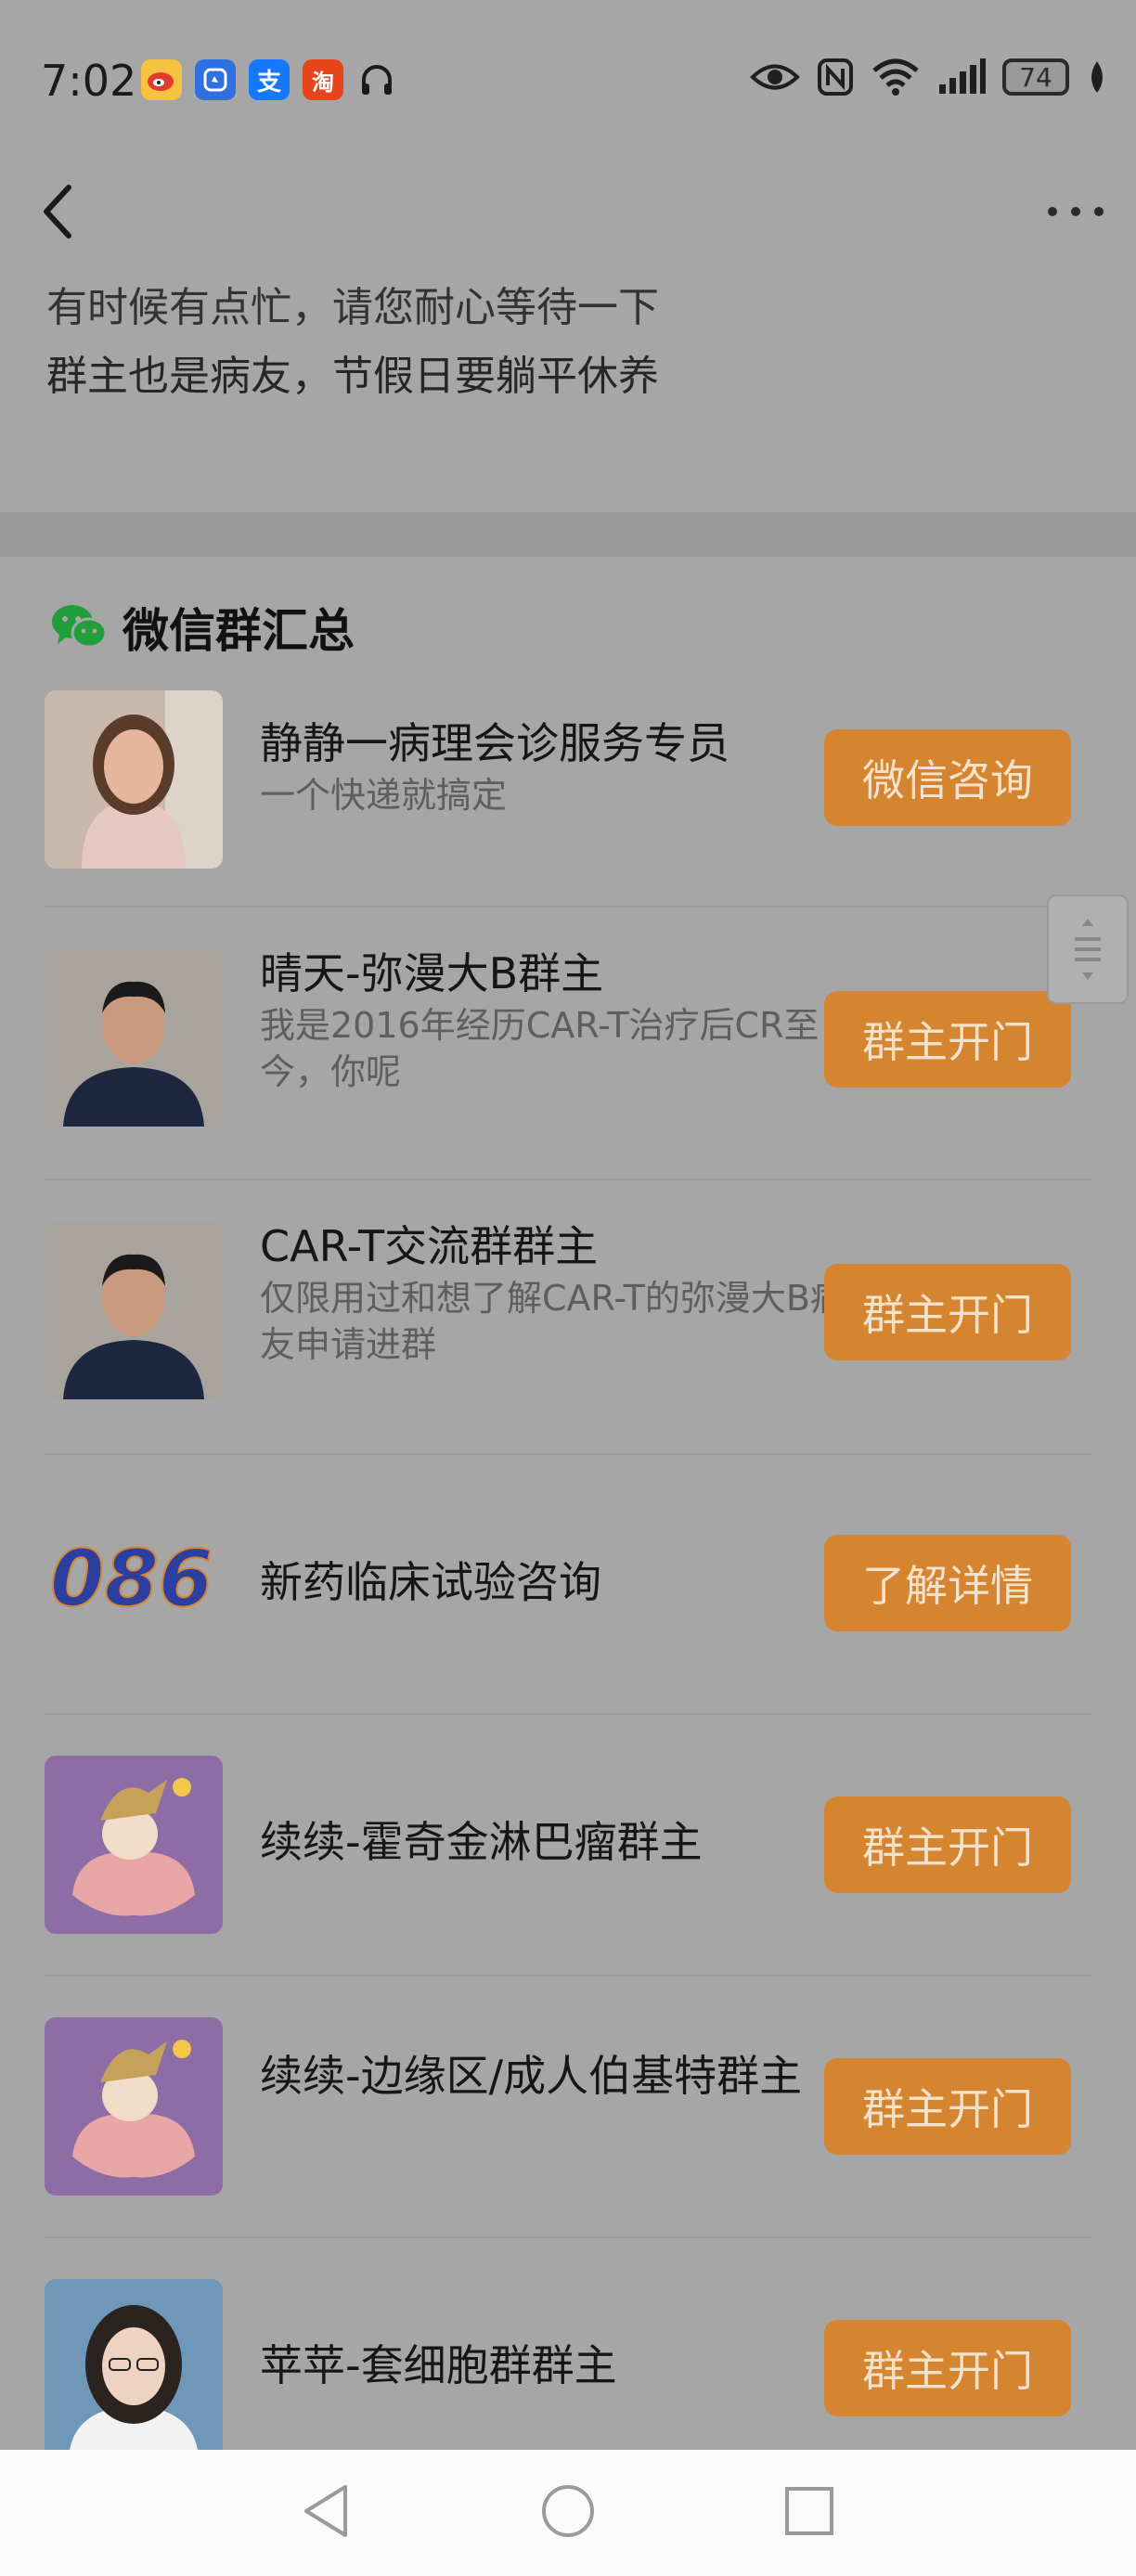  I want to click on list-item: 静静一病理会诊服务专员 一个快递就搞定 微信咨询, so click(568, 785).